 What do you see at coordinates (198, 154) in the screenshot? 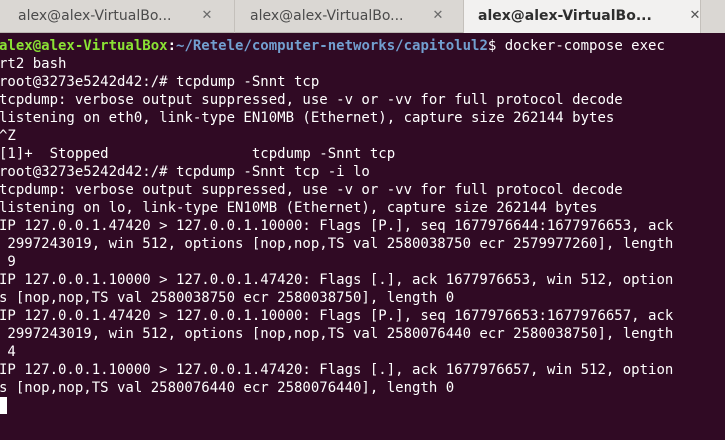
I see `terminal-line: [1]+ Stopped tcpdump -Snnt tcp` at bounding box center [198, 154].